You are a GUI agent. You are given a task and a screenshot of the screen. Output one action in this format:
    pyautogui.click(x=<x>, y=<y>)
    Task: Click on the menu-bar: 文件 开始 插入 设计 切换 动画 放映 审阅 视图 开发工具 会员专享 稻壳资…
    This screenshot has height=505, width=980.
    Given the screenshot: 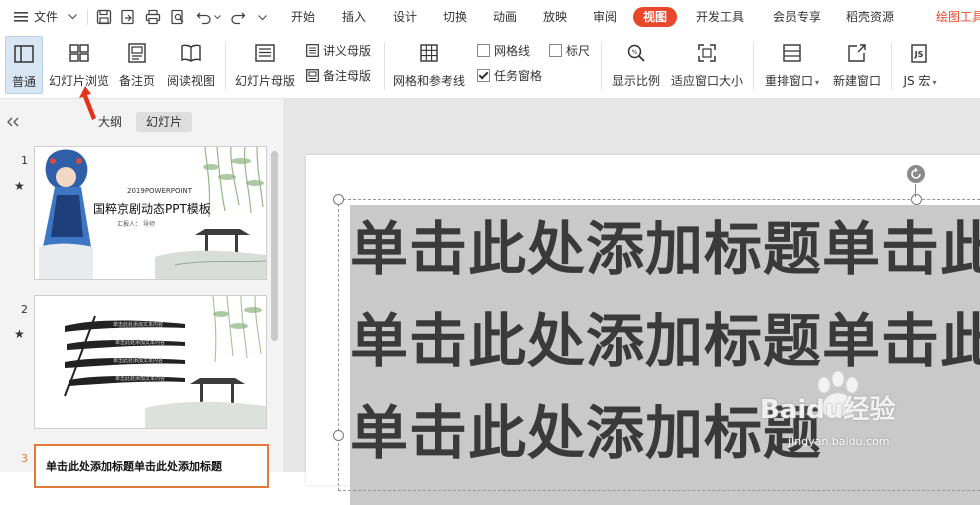 What is the action you would take?
    pyautogui.click(x=490, y=17)
    